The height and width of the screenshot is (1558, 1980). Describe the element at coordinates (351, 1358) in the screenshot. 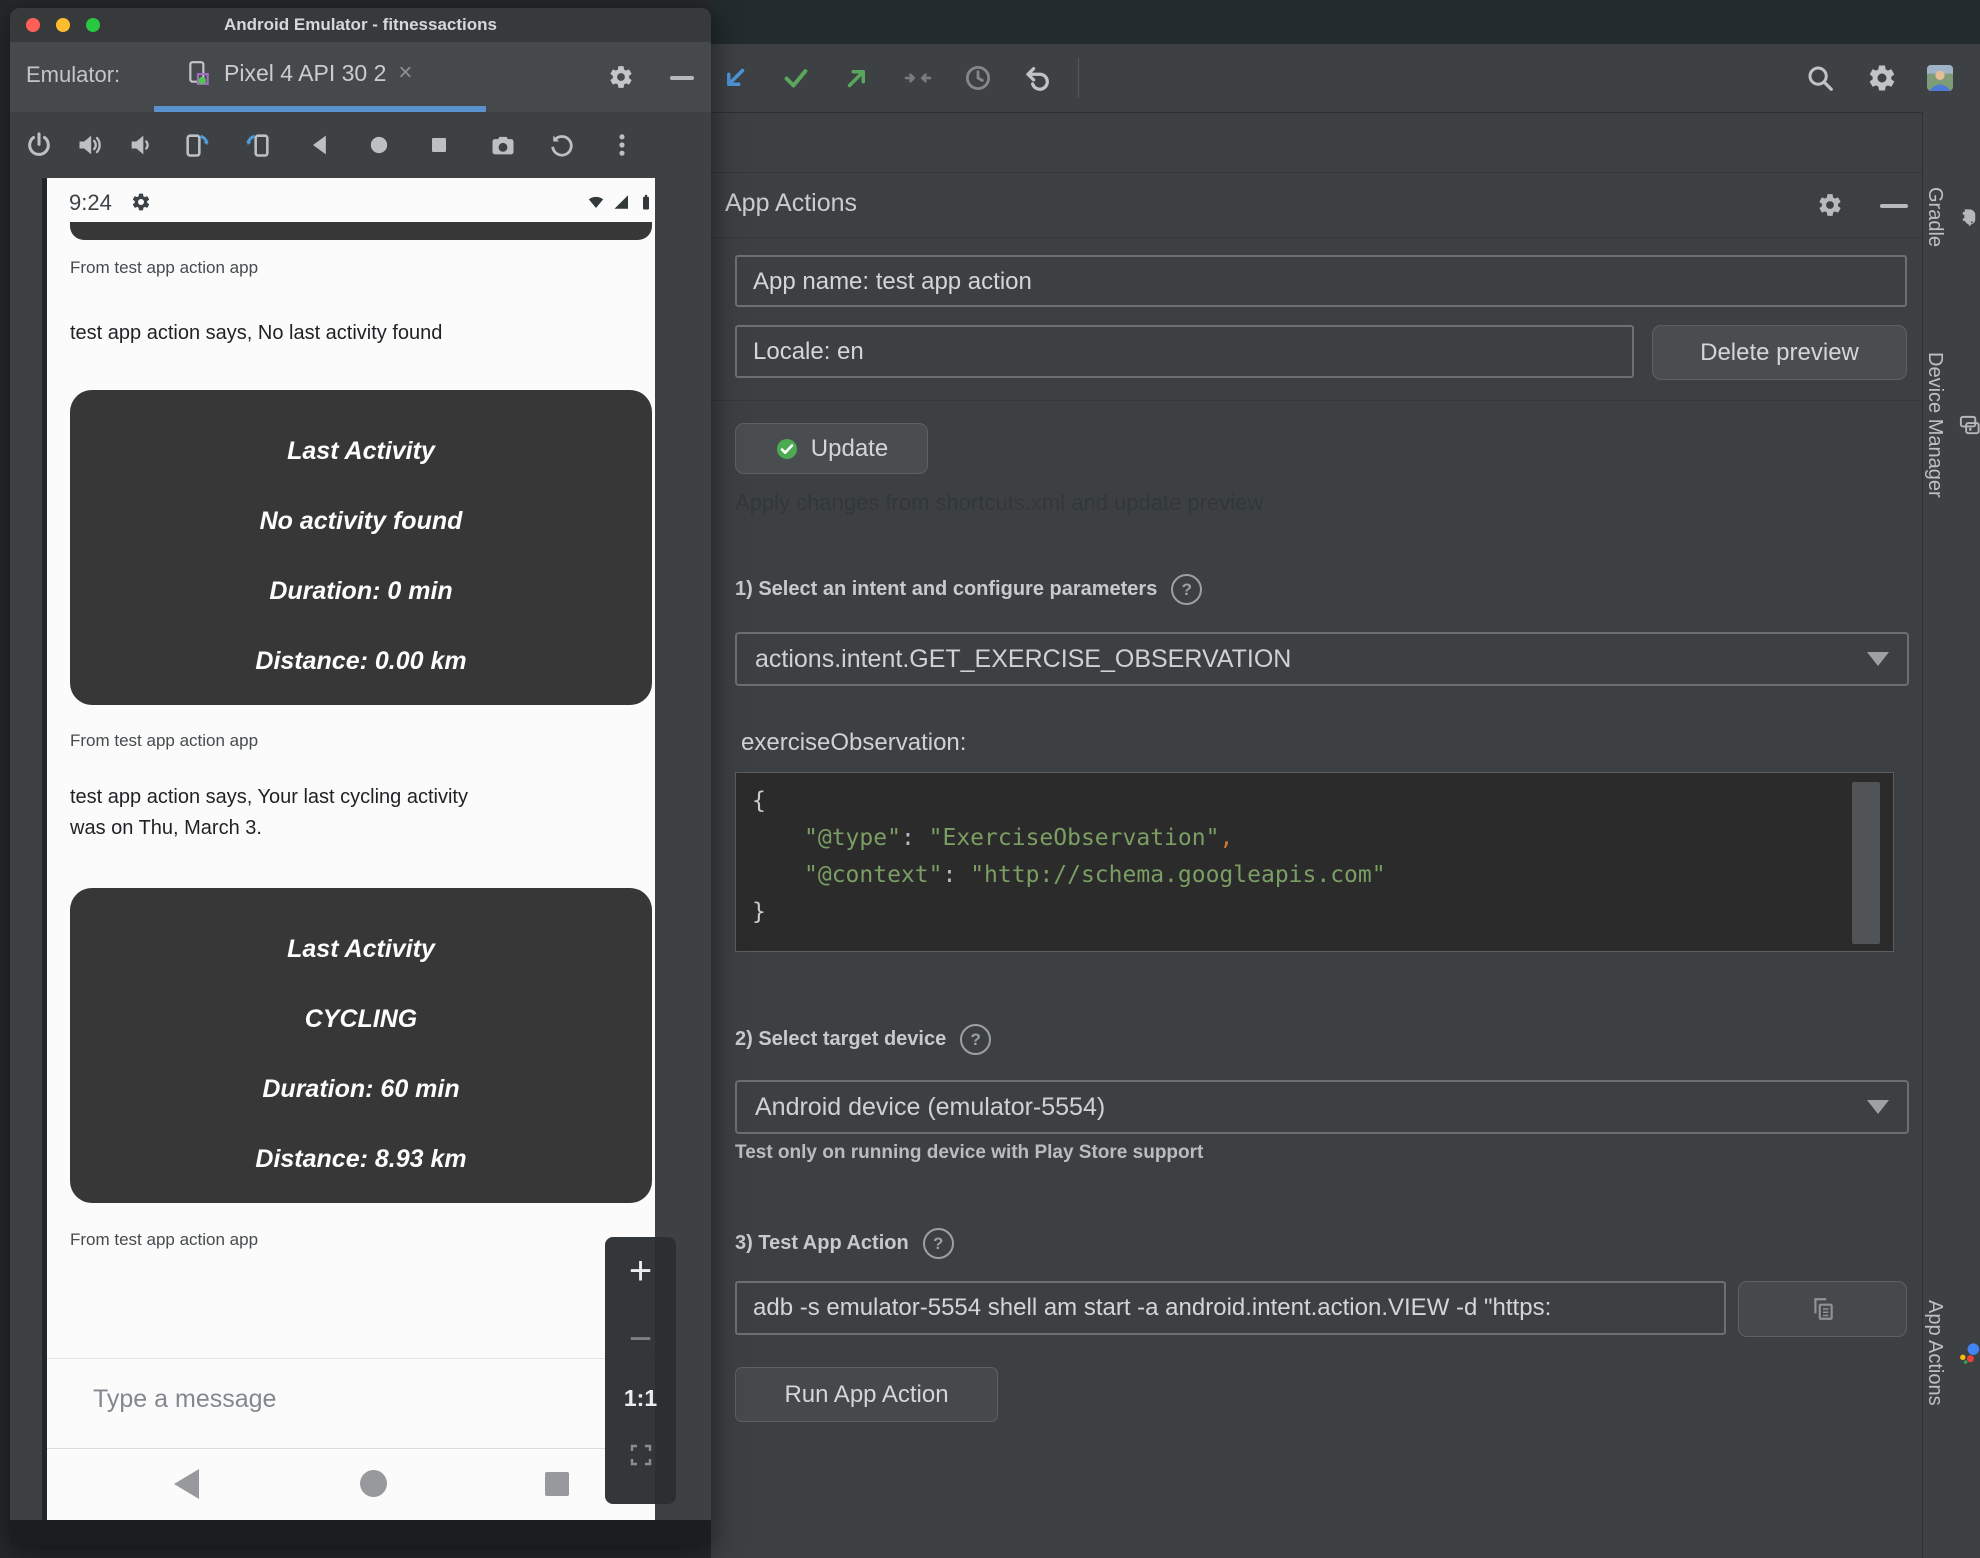

I see `input-divider` at that location.